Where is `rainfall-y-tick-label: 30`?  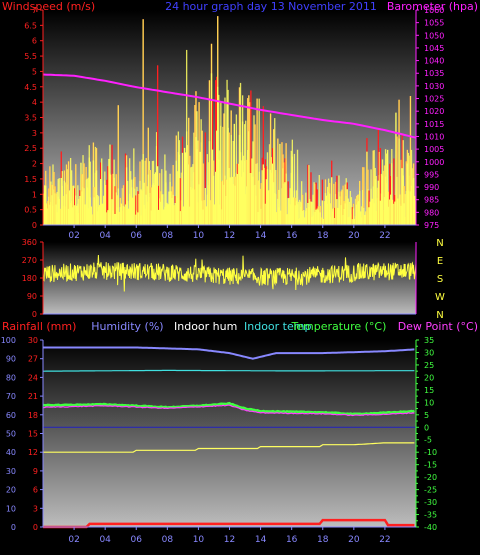 rainfall-y-tick-label: 30 is located at coordinates (33, 340).